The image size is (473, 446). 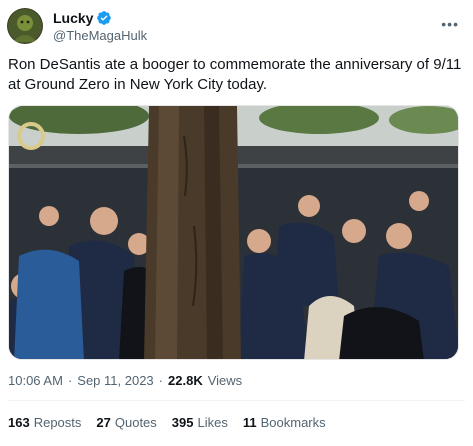 I want to click on more-options-icon: •••, so click(x=450, y=24).